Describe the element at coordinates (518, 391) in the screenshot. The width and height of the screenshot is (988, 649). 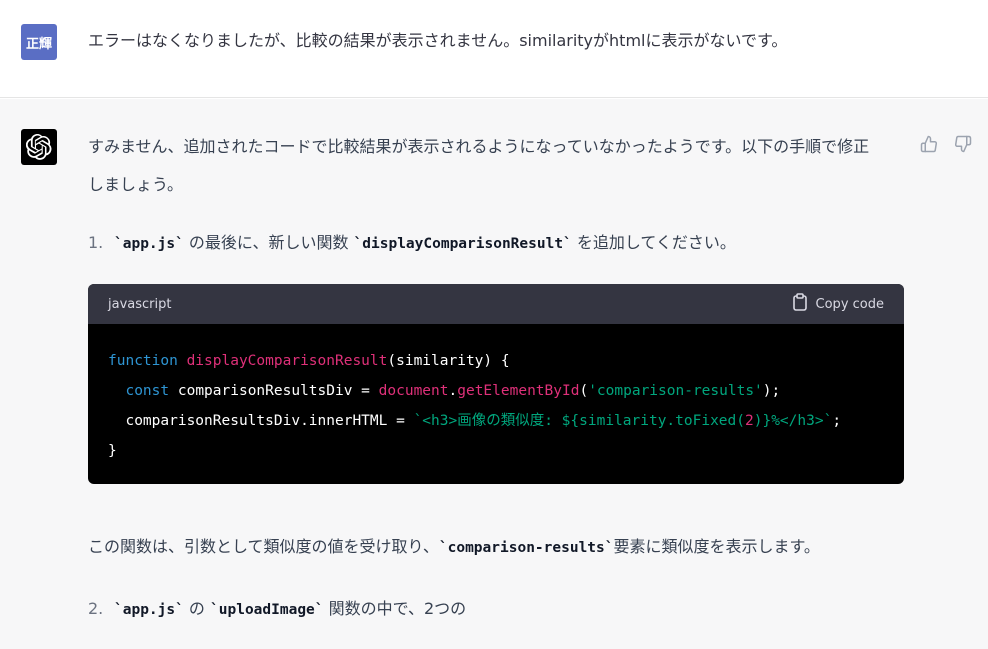
I see `code-token: getElementById` at that location.